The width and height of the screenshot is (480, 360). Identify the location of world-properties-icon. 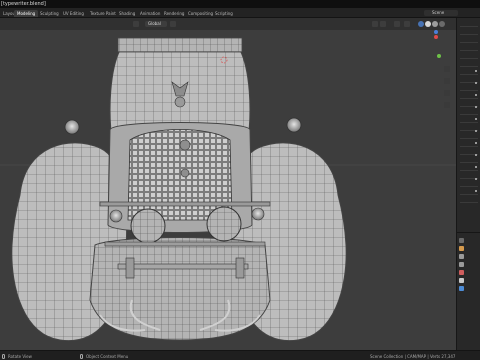
(461, 280).